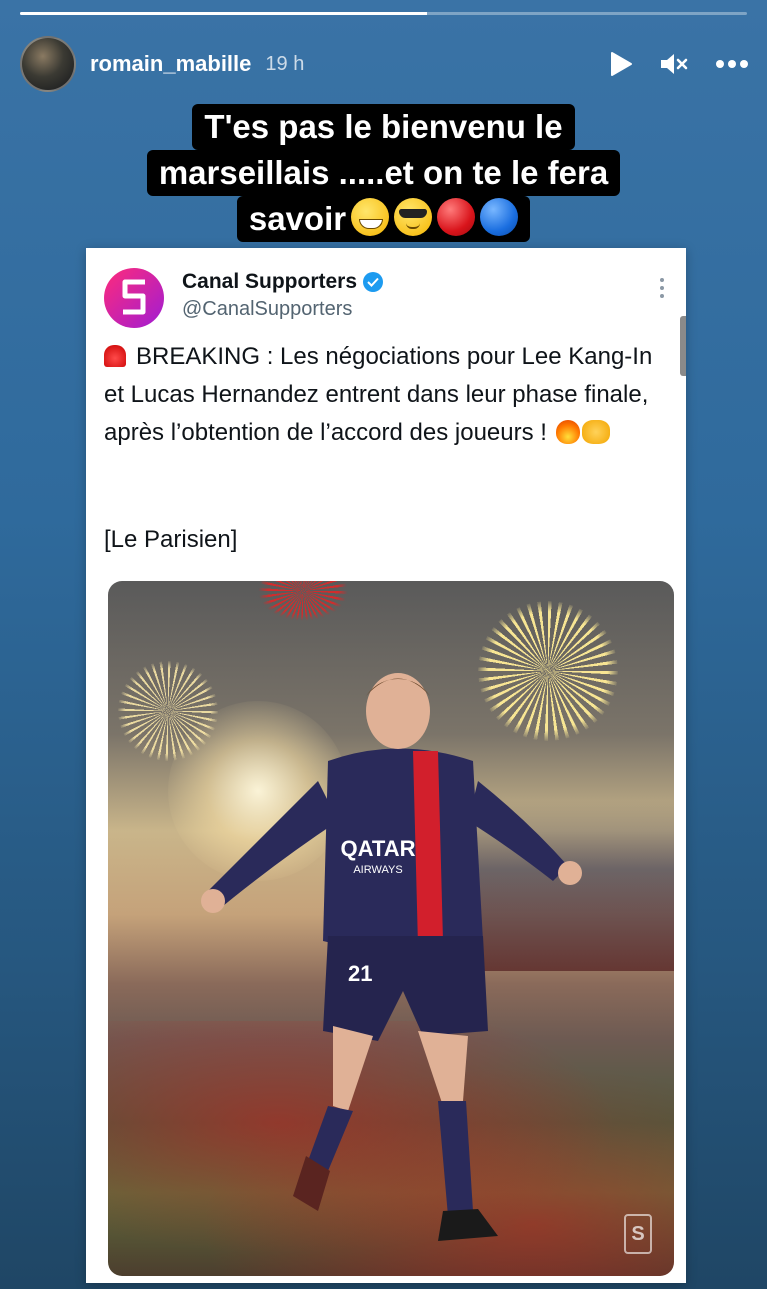 The image size is (767, 1289). I want to click on story-progress-bar, so click(383, 13).